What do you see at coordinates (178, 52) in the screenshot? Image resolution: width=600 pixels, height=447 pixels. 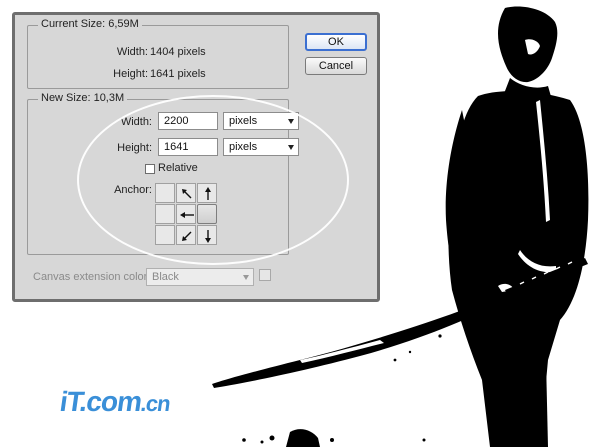 I see `current-width-value: 1404 pixels` at bounding box center [178, 52].